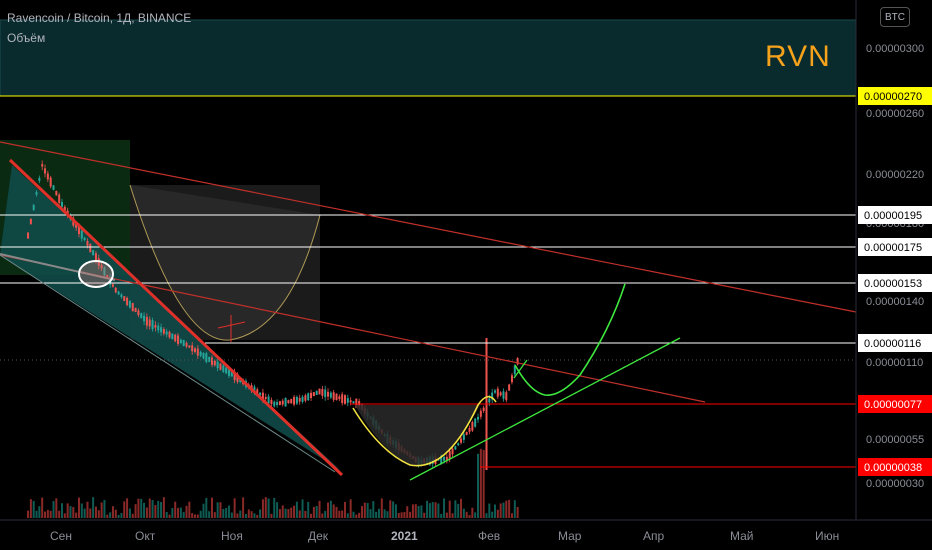 This screenshot has height=550, width=932. What do you see at coordinates (99, 18) in the screenshot?
I see `symbol-title: Ravencoin / Bitcoin, 1Д, BINANCE` at bounding box center [99, 18].